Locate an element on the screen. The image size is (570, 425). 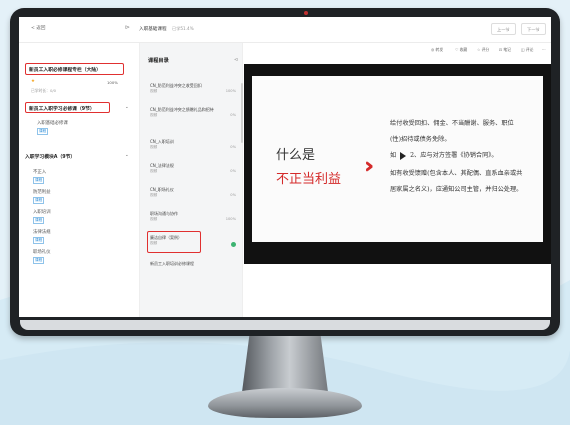
section-item: 不正入 is located at coordinates (39, 172).